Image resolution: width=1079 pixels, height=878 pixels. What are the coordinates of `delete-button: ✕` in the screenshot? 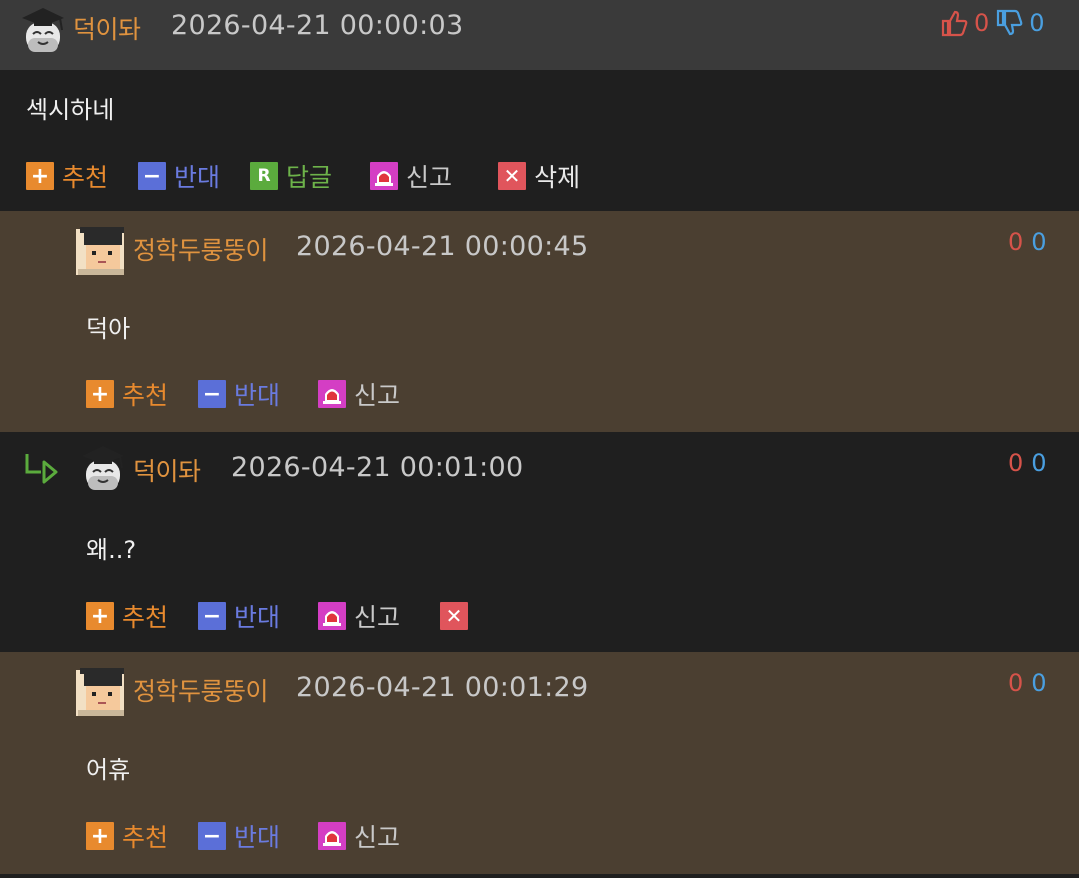 It's located at (458, 616).